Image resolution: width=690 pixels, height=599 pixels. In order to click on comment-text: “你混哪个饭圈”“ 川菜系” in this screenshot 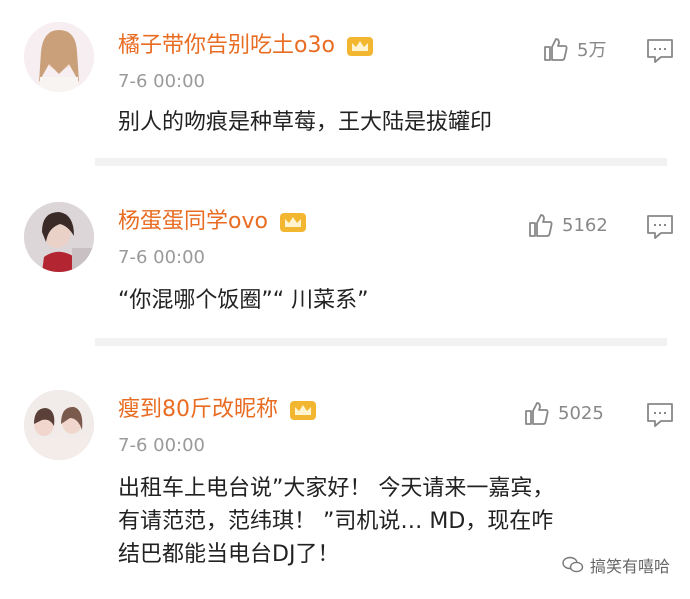, I will do `click(243, 300)`.